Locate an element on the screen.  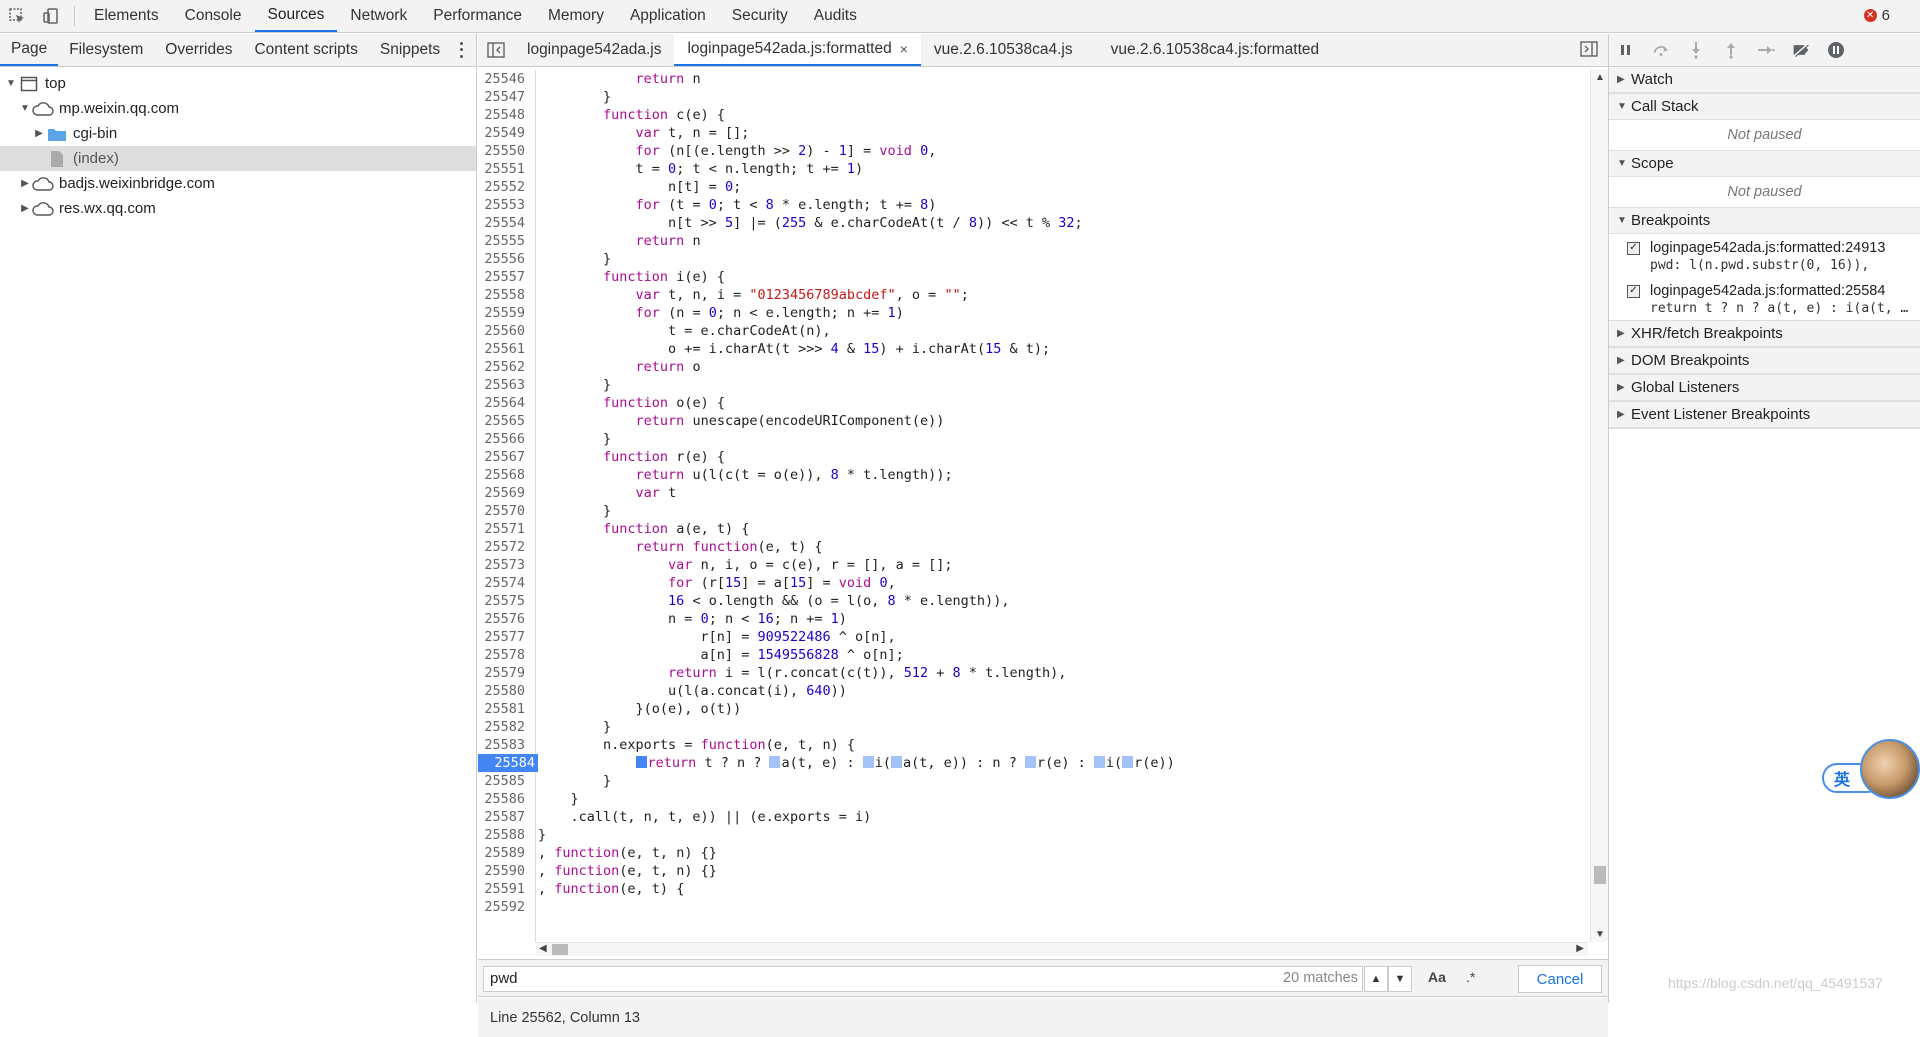
horizontal-scrollbar: ◀ ▶ is located at coordinates (1062, 949).